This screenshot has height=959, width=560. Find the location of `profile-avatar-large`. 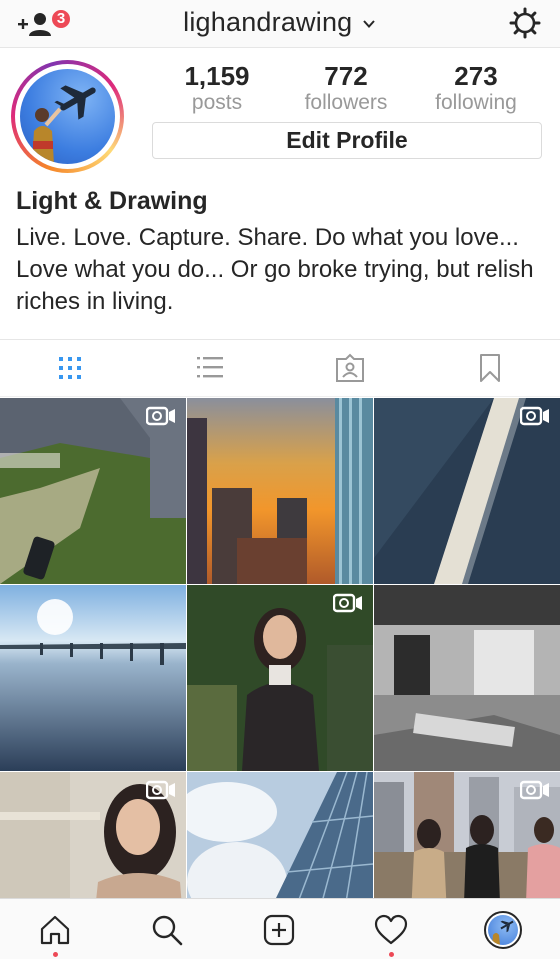

profile-avatar-large is located at coordinates (67, 116).